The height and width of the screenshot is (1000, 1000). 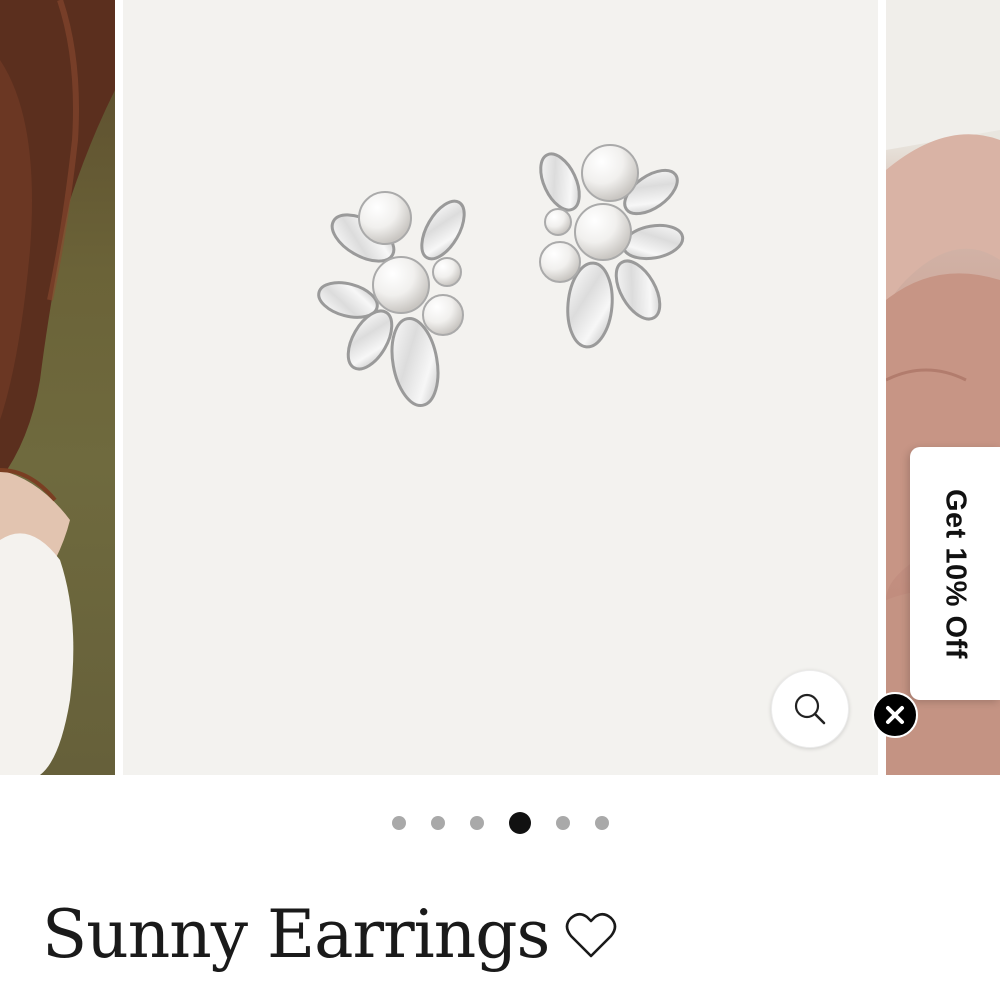 What do you see at coordinates (519, 823) in the screenshot?
I see `pagination-dot-active` at bounding box center [519, 823].